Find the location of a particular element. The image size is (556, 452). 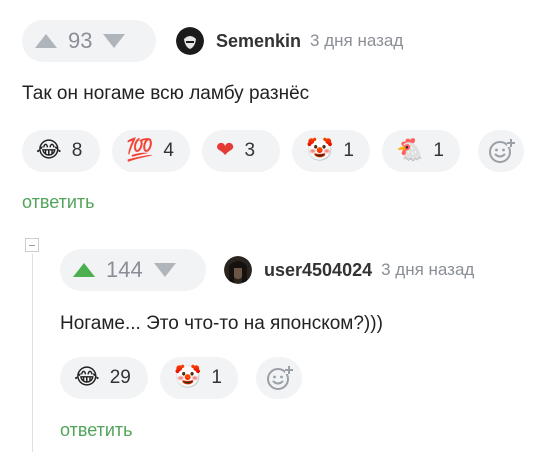

reaction-count: 3 is located at coordinates (250, 150).